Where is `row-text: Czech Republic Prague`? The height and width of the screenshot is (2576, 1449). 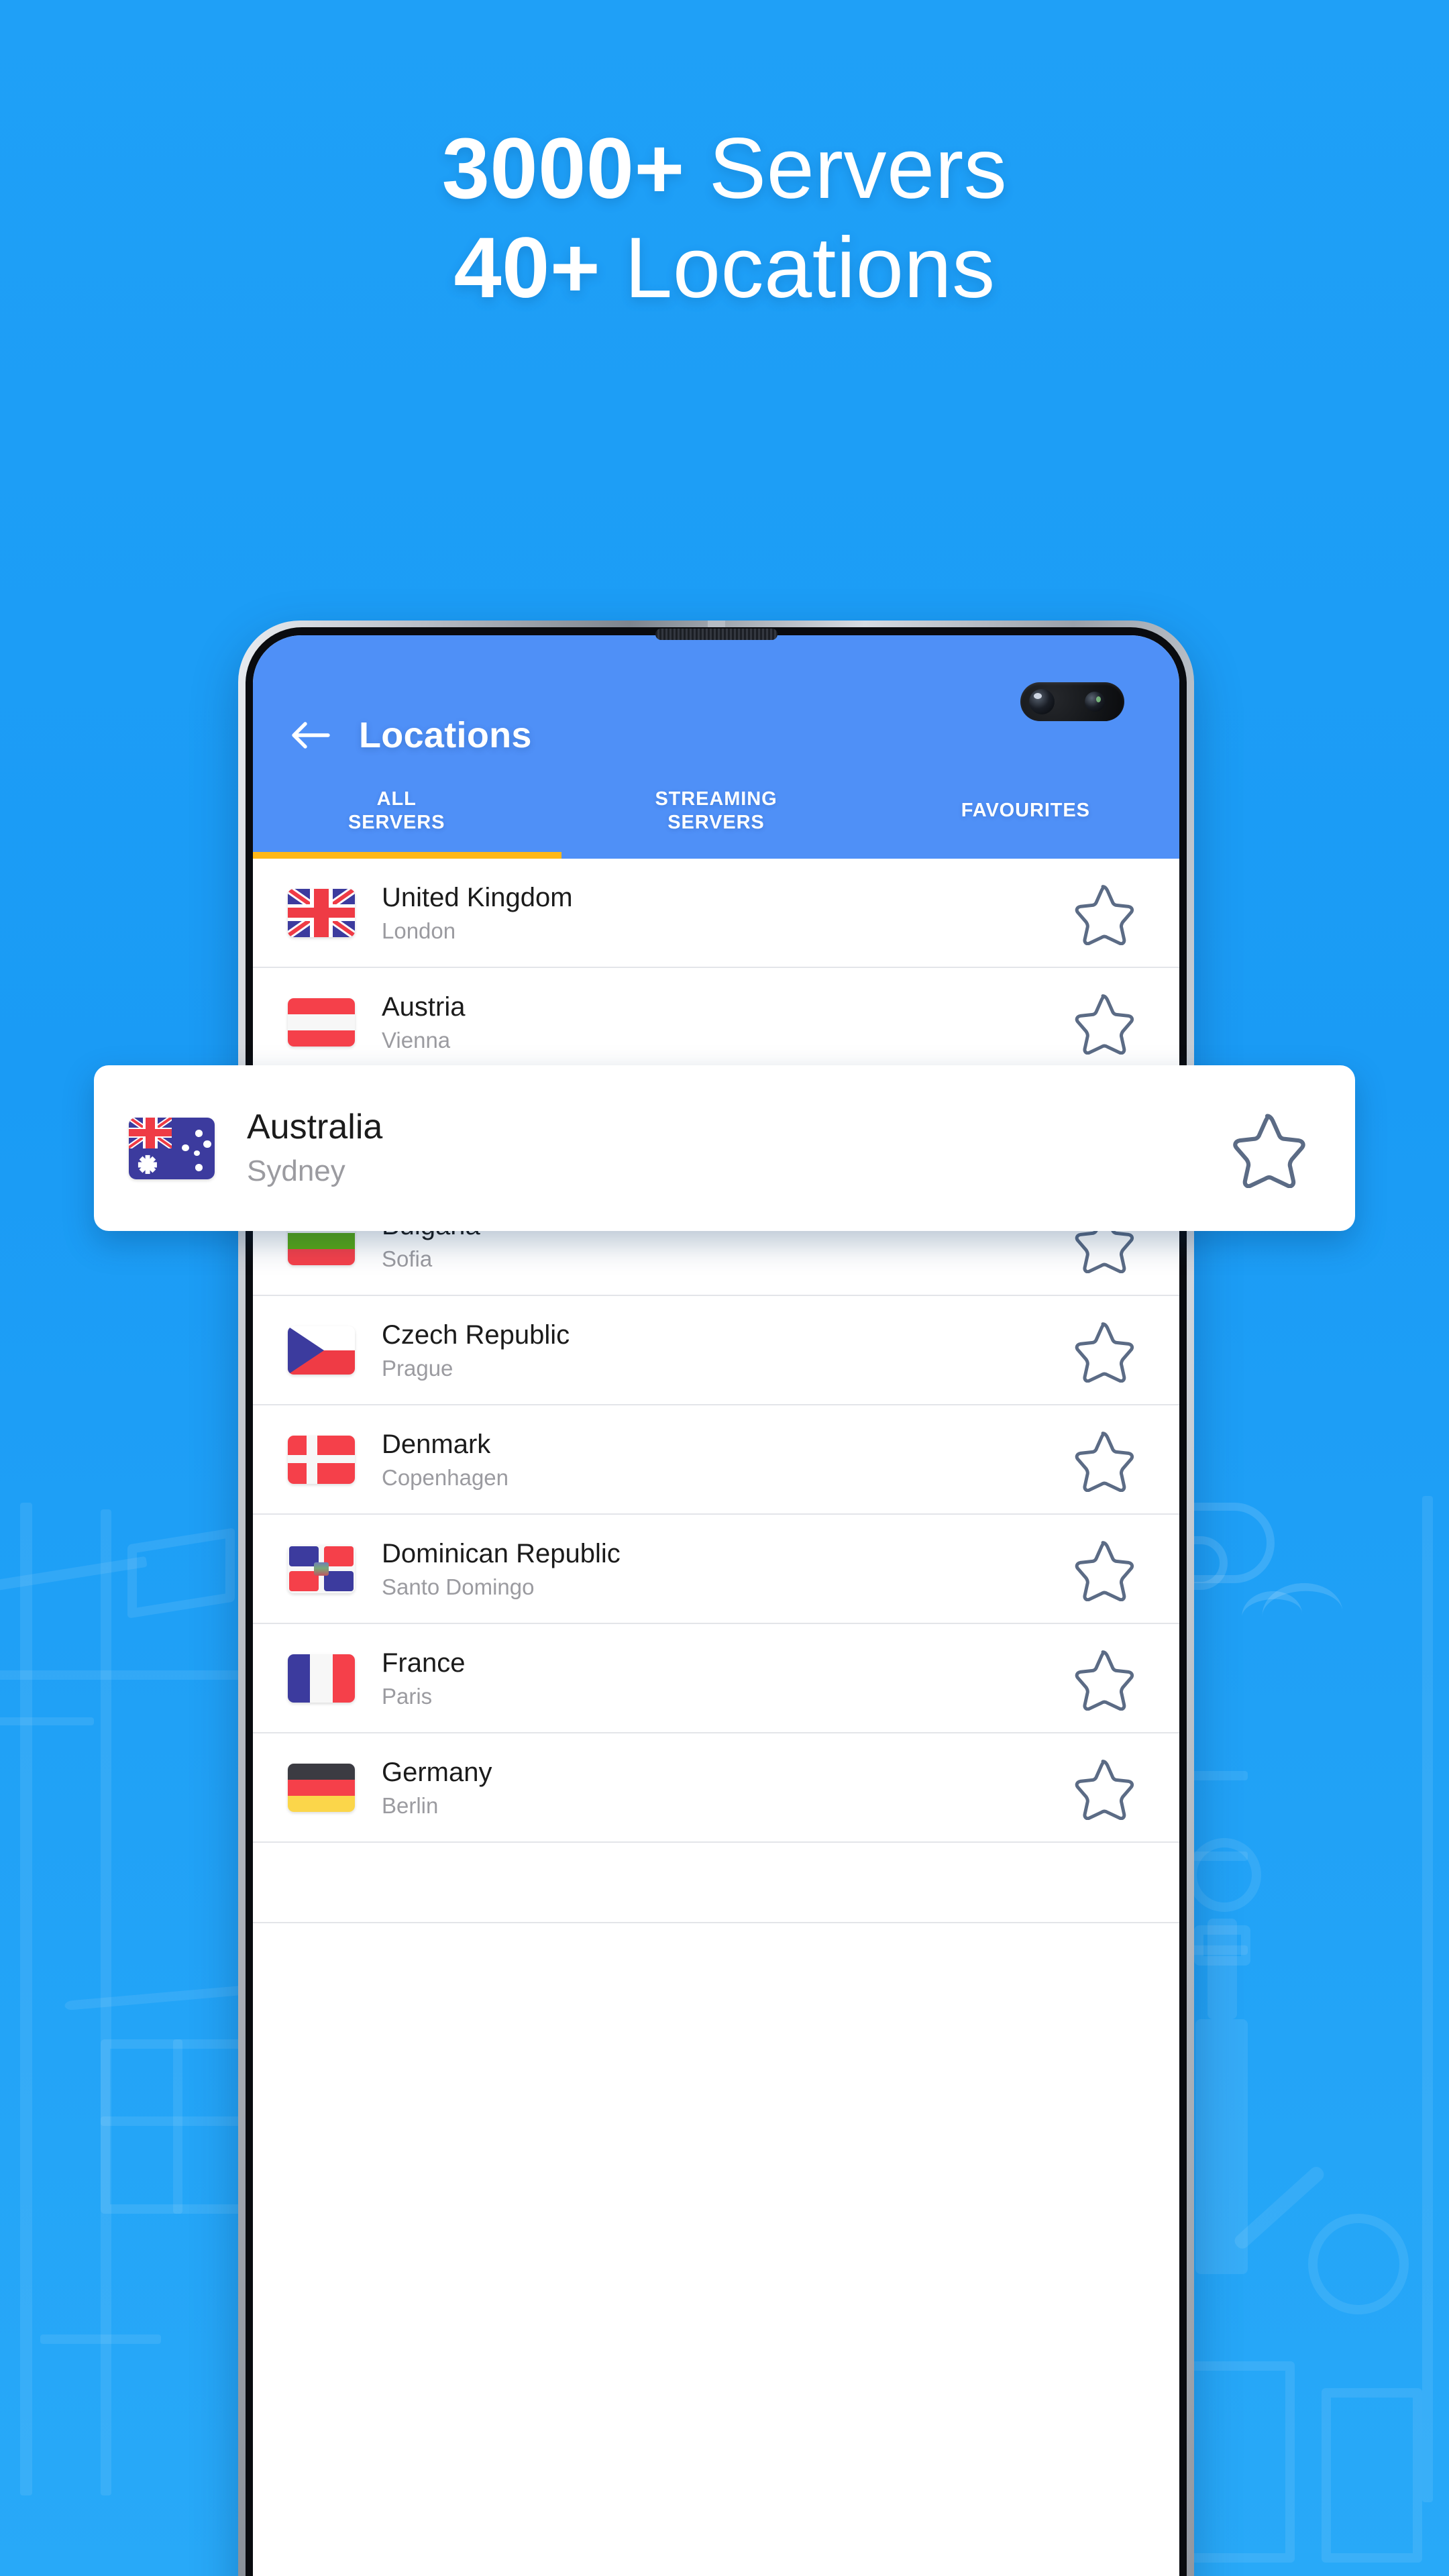 row-text: Czech Republic Prague is located at coordinates (726, 1350).